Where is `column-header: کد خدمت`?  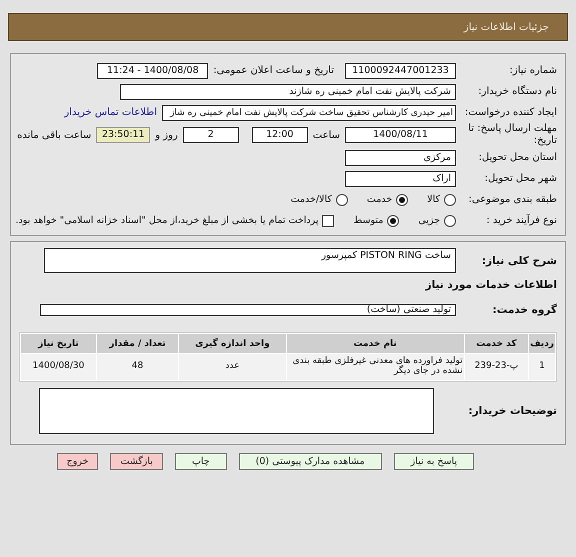
column-header: کد خدمت is located at coordinates (496, 343).